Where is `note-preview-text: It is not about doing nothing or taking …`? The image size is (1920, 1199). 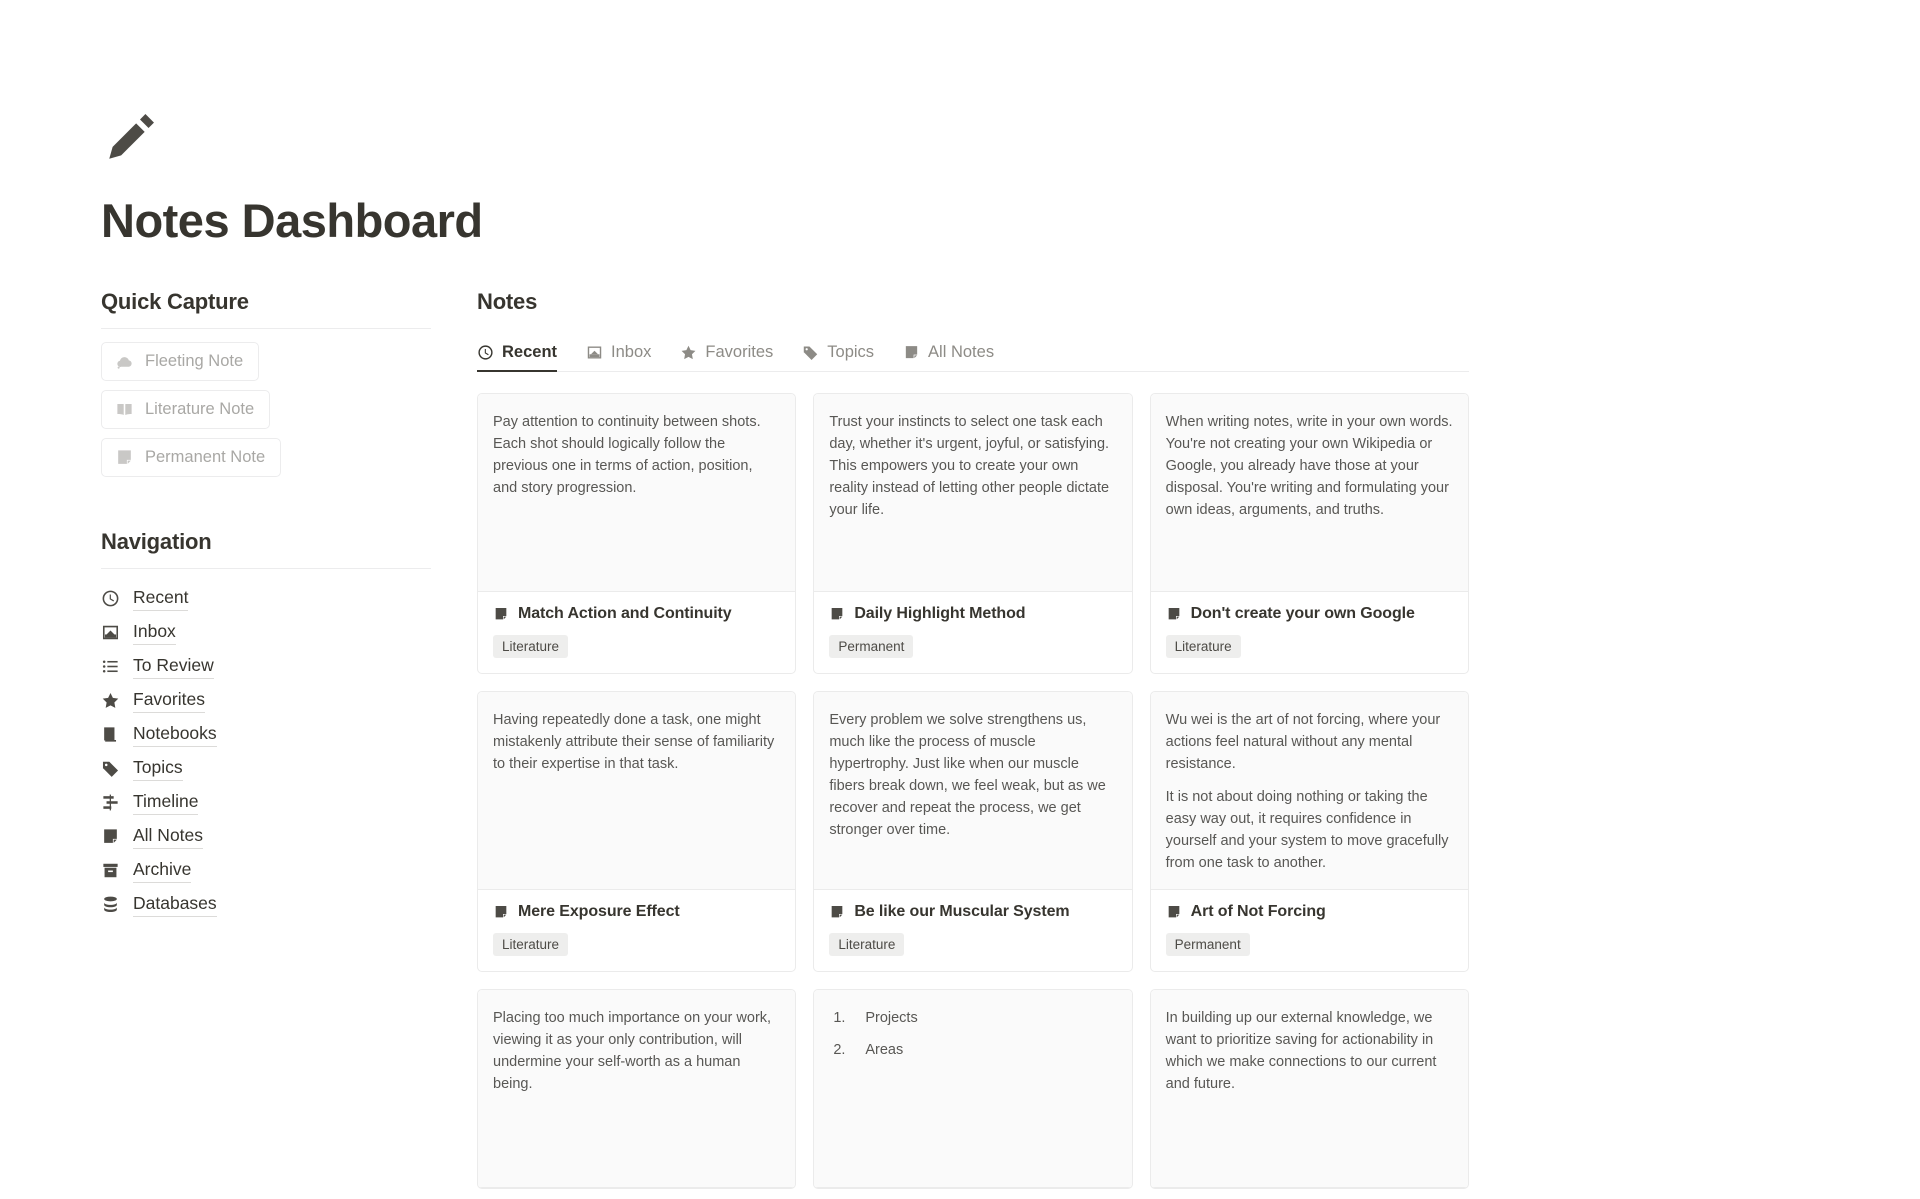 note-preview-text: It is not about doing nothing or taking … is located at coordinates (1307, 829).